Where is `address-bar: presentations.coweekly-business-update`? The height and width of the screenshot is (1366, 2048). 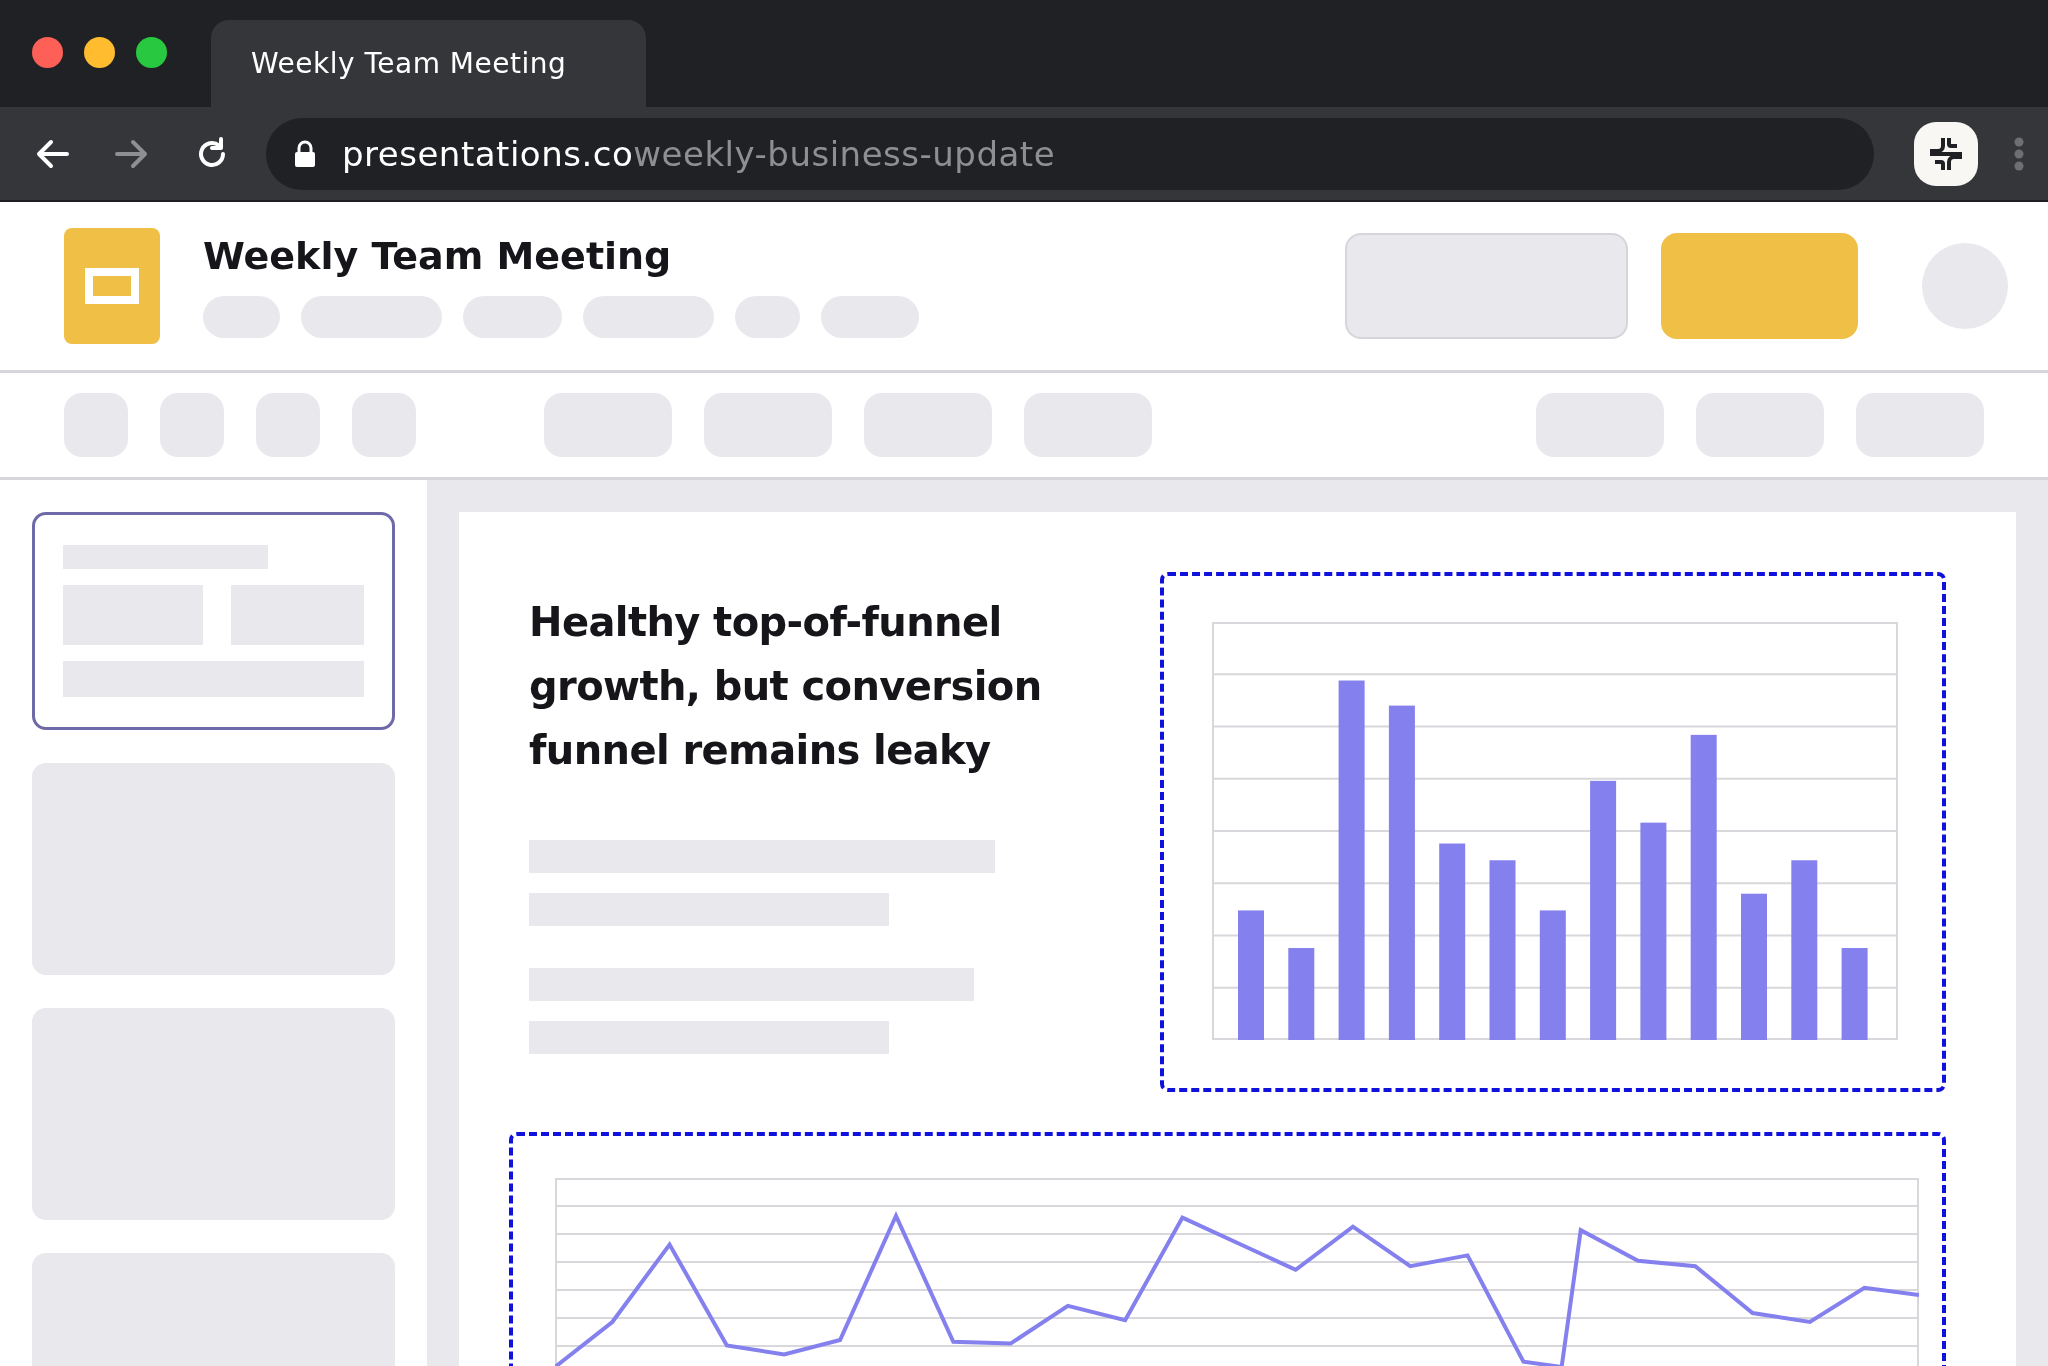
address-bar: presentations.coweekly-business-update is located at coordinates (1070, 153).